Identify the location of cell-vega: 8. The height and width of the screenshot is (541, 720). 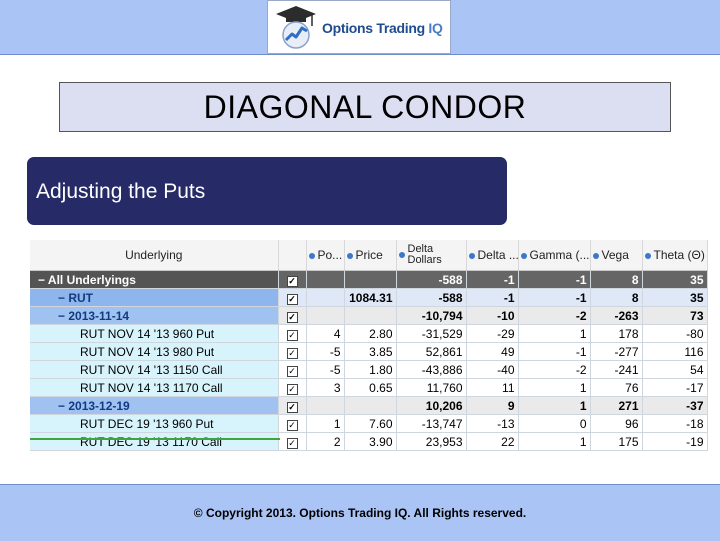
(616, 279).